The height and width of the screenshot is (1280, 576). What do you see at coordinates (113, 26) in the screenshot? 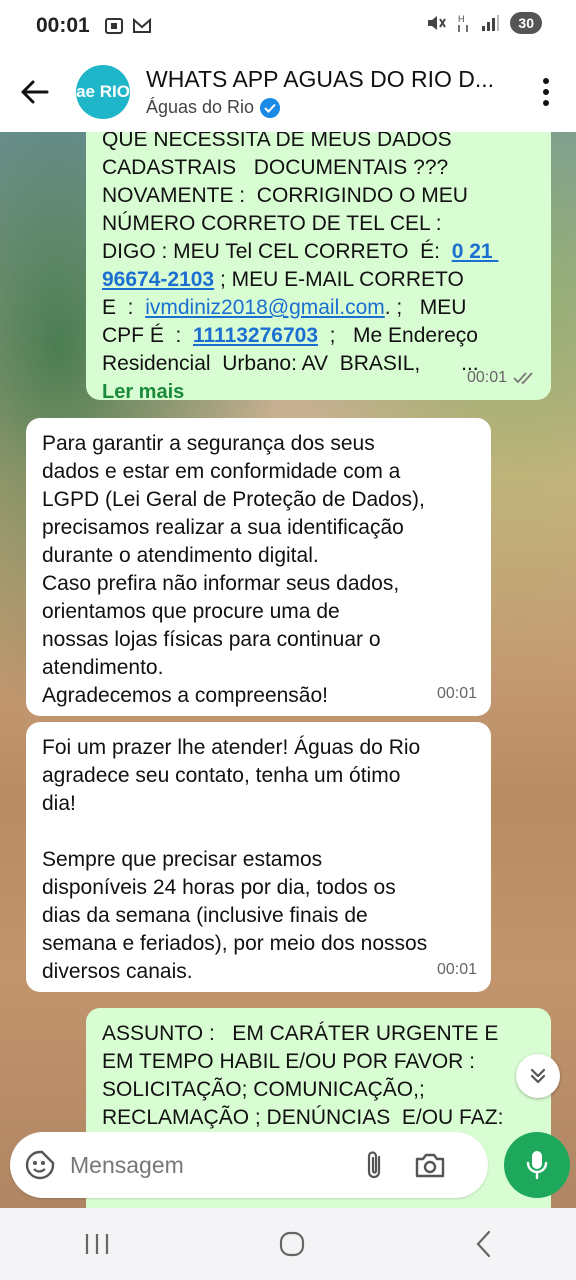
I see `screenshot-icon` at bounding box center [113, 26].